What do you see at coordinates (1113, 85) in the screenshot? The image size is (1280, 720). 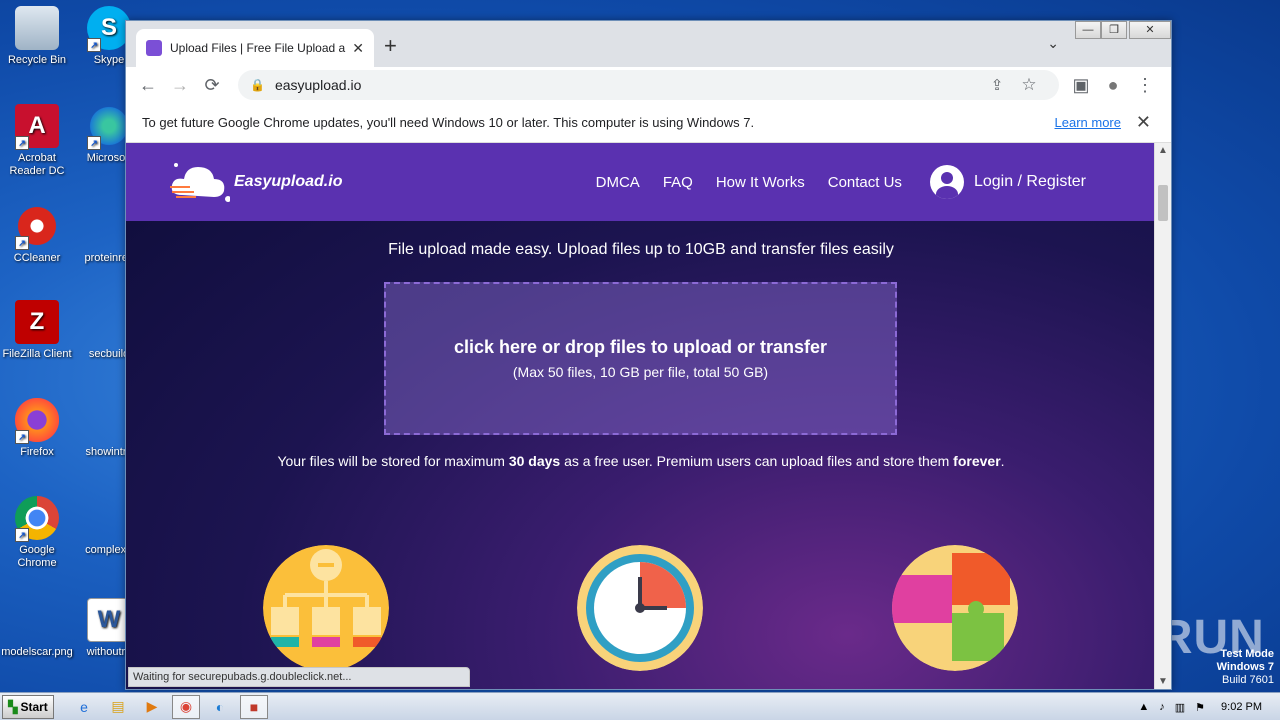 I see `profile-icon: ●` at bounding box center [1113, 85].